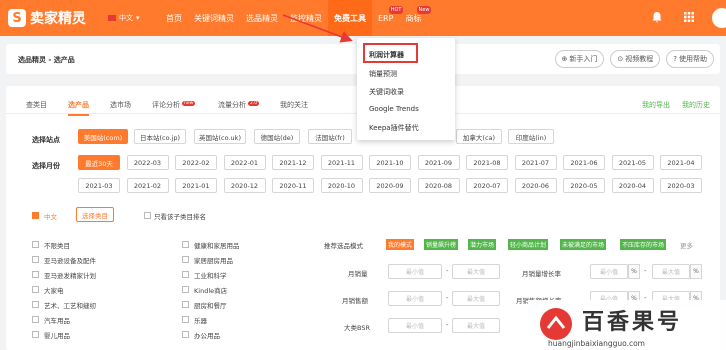  I want to click on month-chip: 2020-12, so click(244, 185).